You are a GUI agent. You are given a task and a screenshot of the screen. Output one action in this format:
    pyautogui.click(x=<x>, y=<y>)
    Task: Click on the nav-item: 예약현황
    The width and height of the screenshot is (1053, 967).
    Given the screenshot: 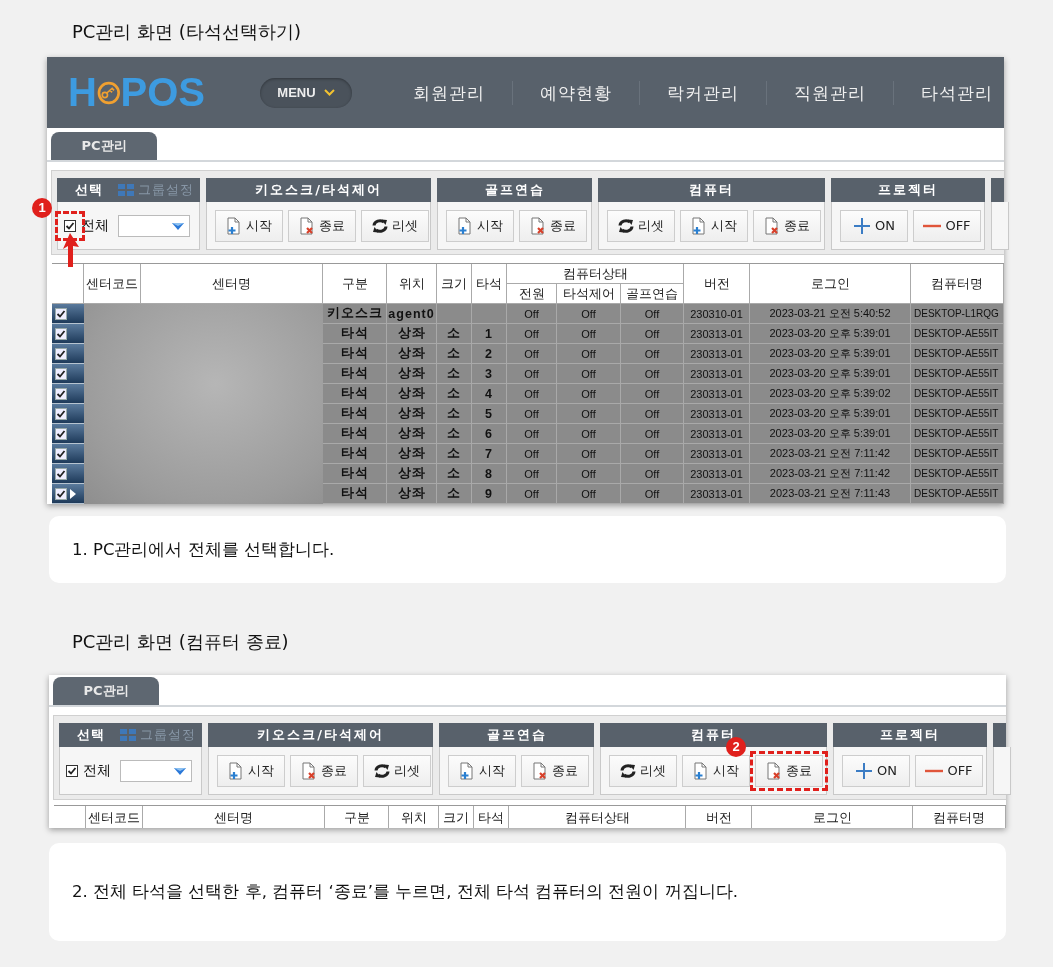 What is the action you would take?
    pyautogui.click(x=575, y=92)
    